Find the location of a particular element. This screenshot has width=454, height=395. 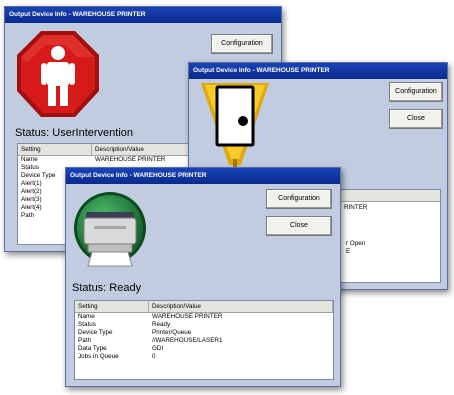

status-text: Status: Ready is located at coordinates (107, 288).